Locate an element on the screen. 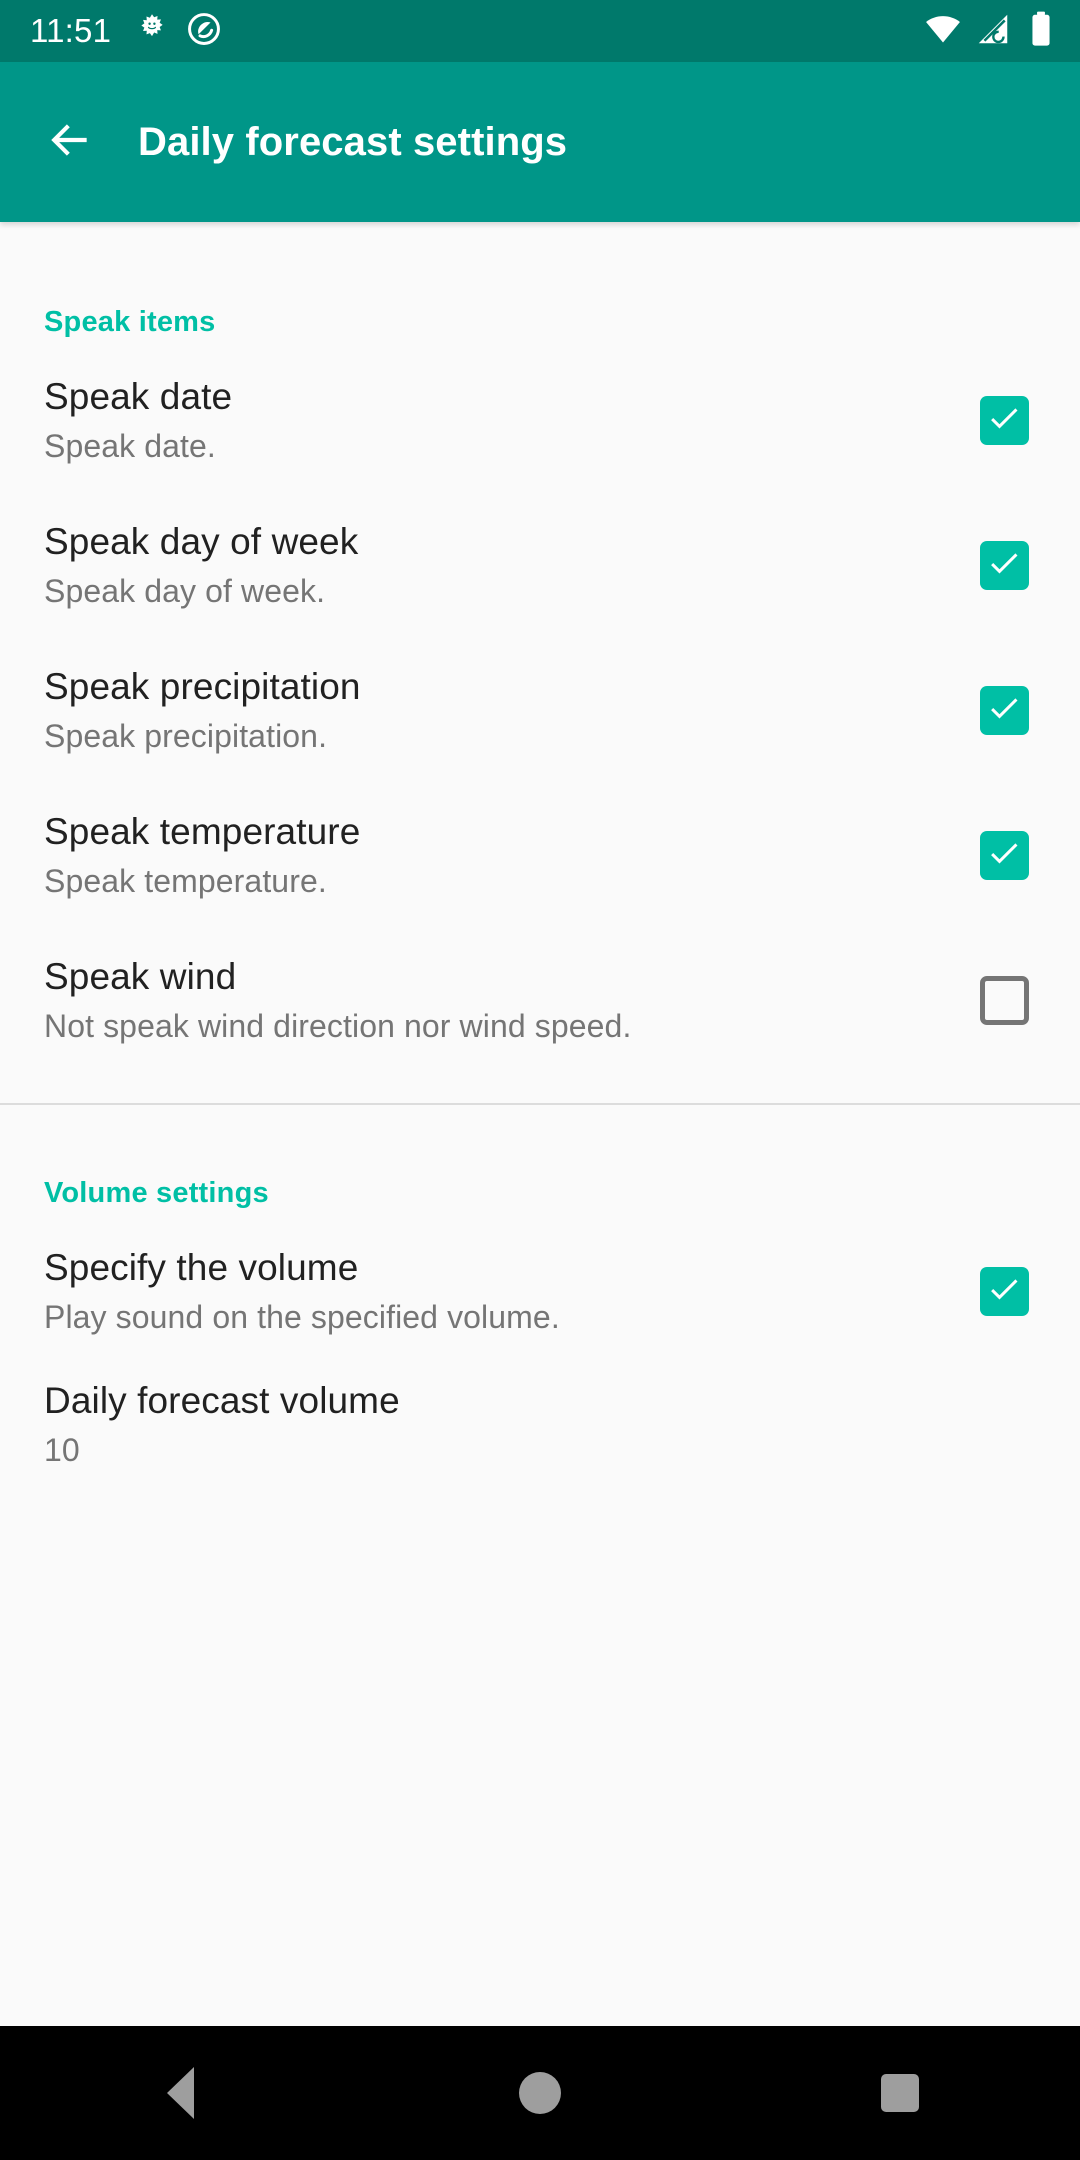 The width and height of the screenshot is (1080, 2160). pref-summary: Speak precipitation. is located at coordinates (186, 736).